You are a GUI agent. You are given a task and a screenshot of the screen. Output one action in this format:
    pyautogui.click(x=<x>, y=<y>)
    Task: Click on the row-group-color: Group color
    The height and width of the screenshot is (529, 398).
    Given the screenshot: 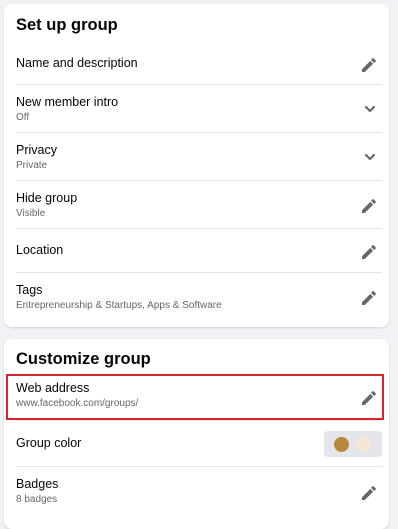 What is the action you would take?
    pyautogui.click(x=199, y=444)
    